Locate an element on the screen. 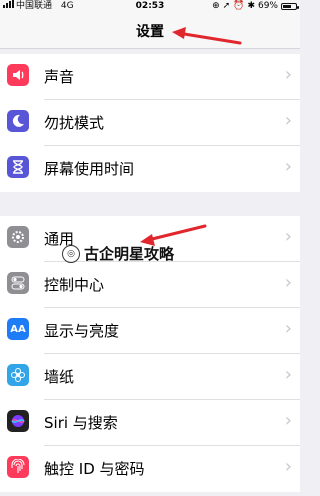 The height and width of the screenshot is (496, 320). watermark-logo-icon: ◎ is located at coordinates (71, 253).